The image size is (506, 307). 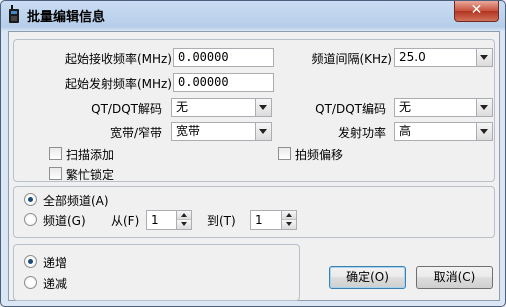 I want to click on radio-app-icon, so click(x=14, y=14).